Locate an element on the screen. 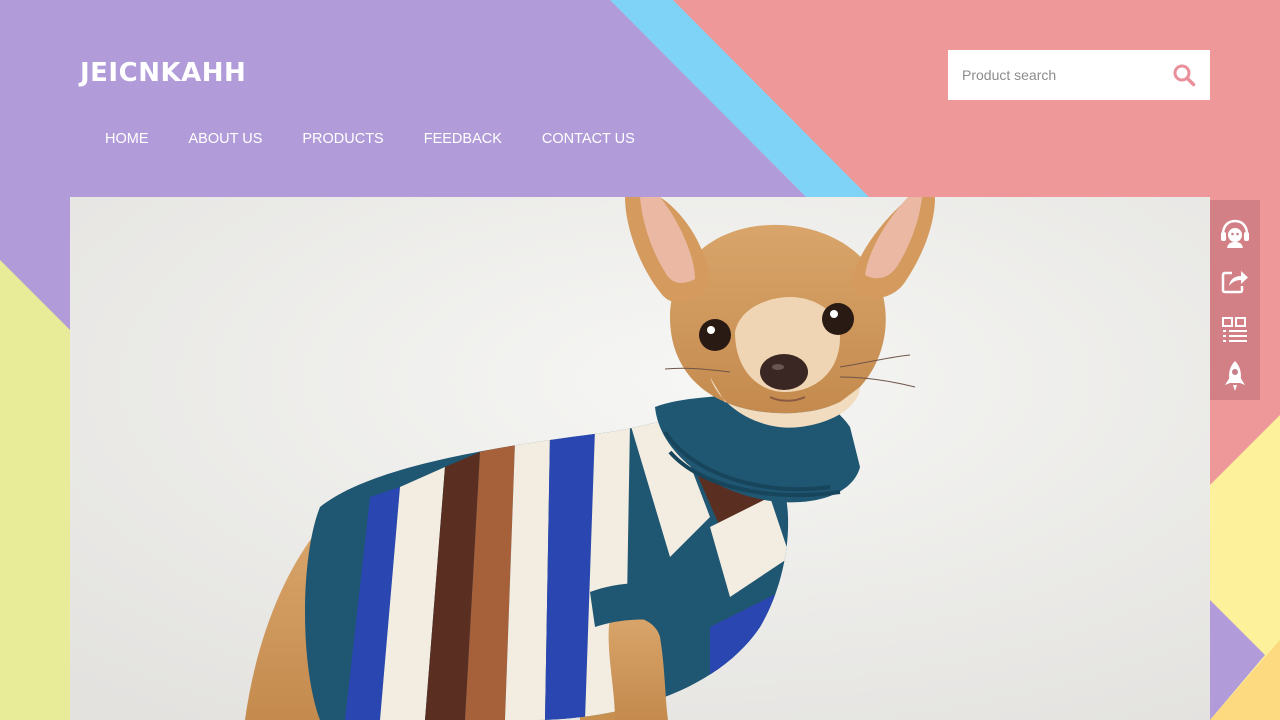  nav-about-us: ABOUT US is located at coordinates (226, 139).